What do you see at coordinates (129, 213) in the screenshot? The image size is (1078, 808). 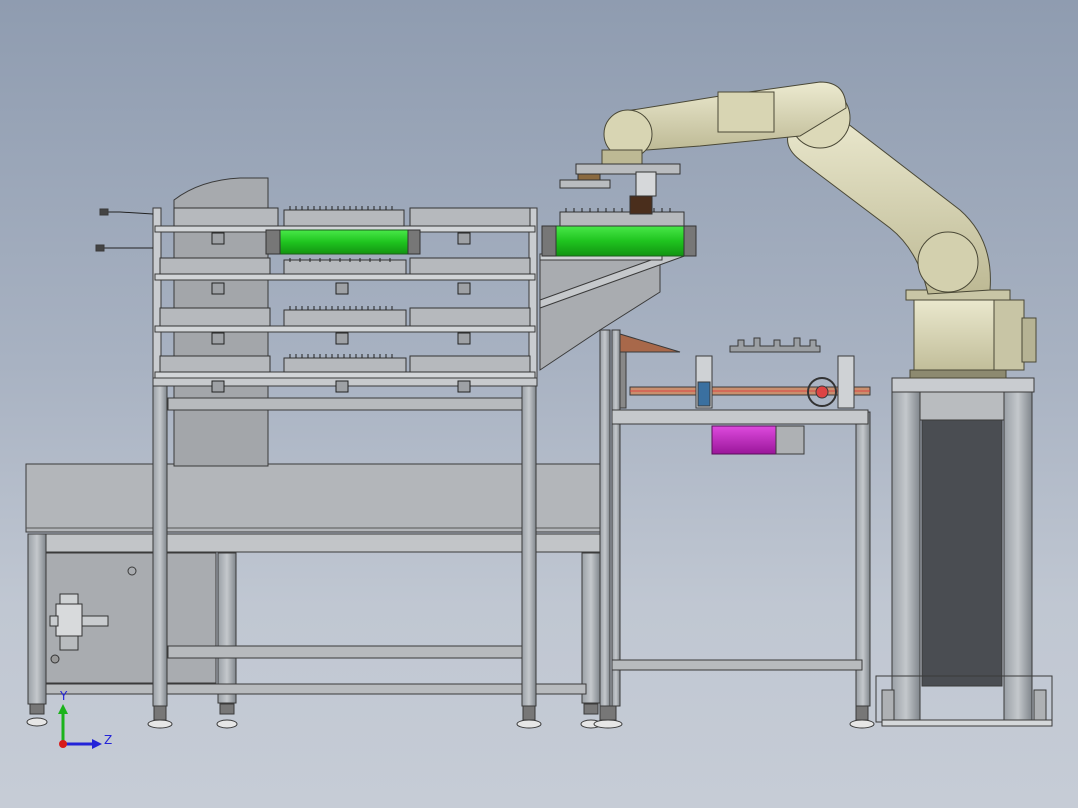 I see `sensor-cable` at bounding box center [129, 213].